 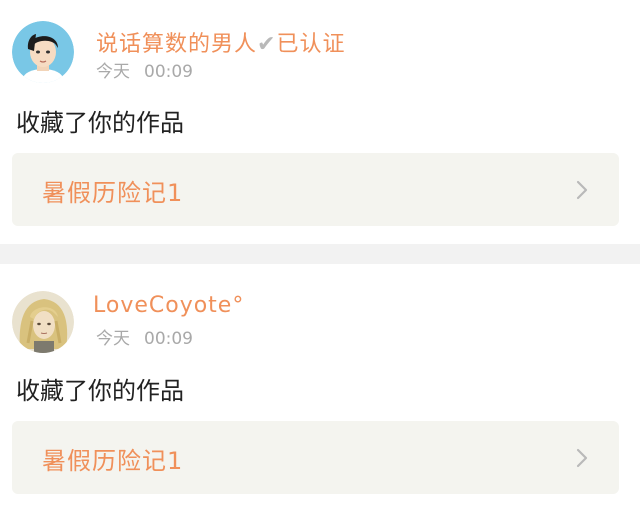 What do you see at coordinates (320, 254) in the screenshot?
I see `feed-separator` at bounding box center [320, 254].